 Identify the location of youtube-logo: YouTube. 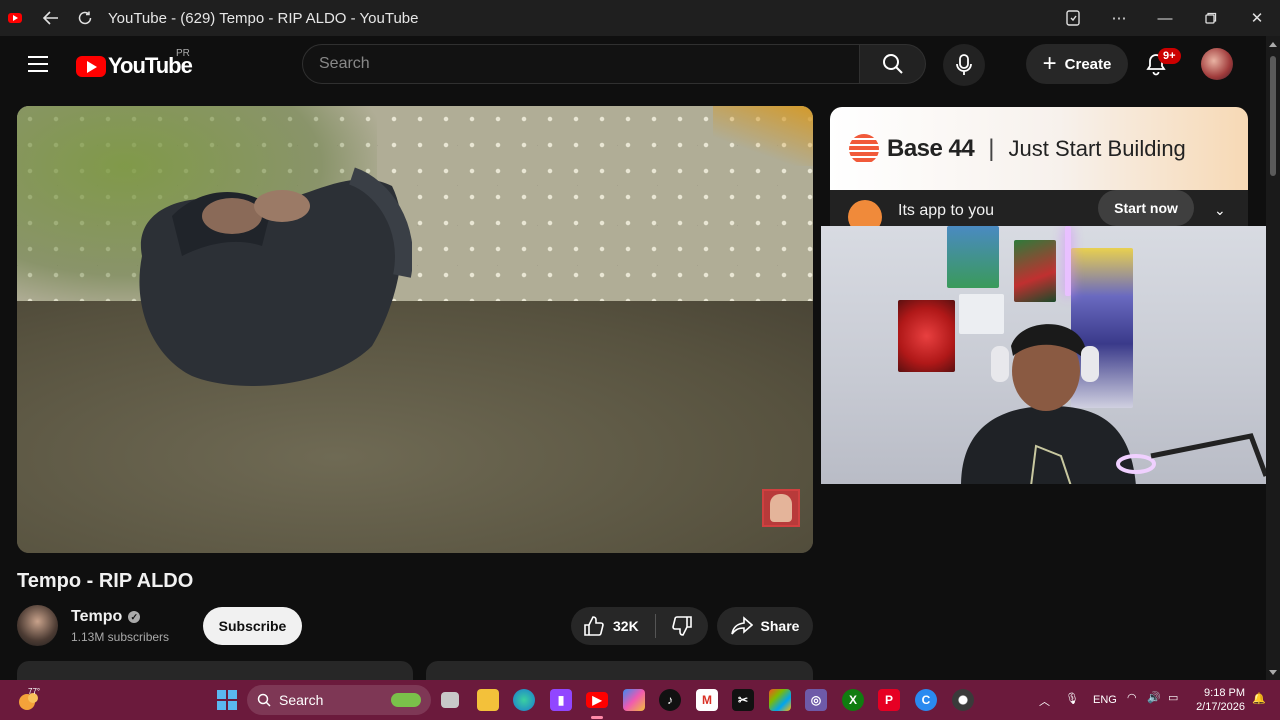
(134, 66).